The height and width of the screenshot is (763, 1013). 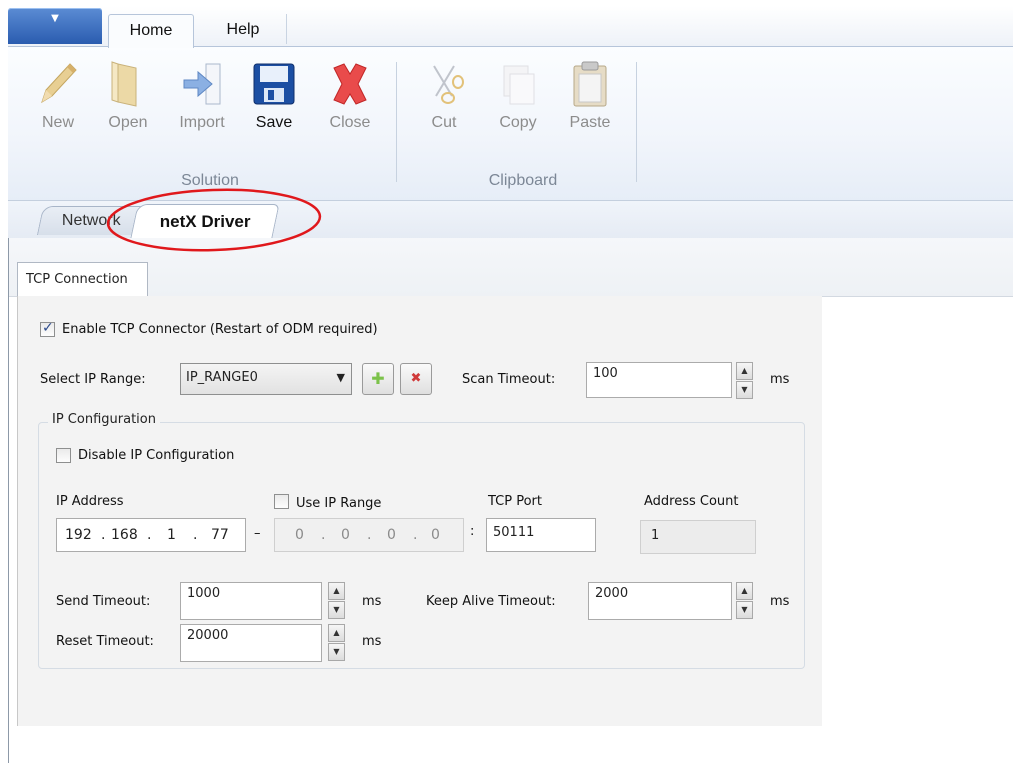 I want to click on ip-range-octet-3: 0, so click(x=391, y=535).